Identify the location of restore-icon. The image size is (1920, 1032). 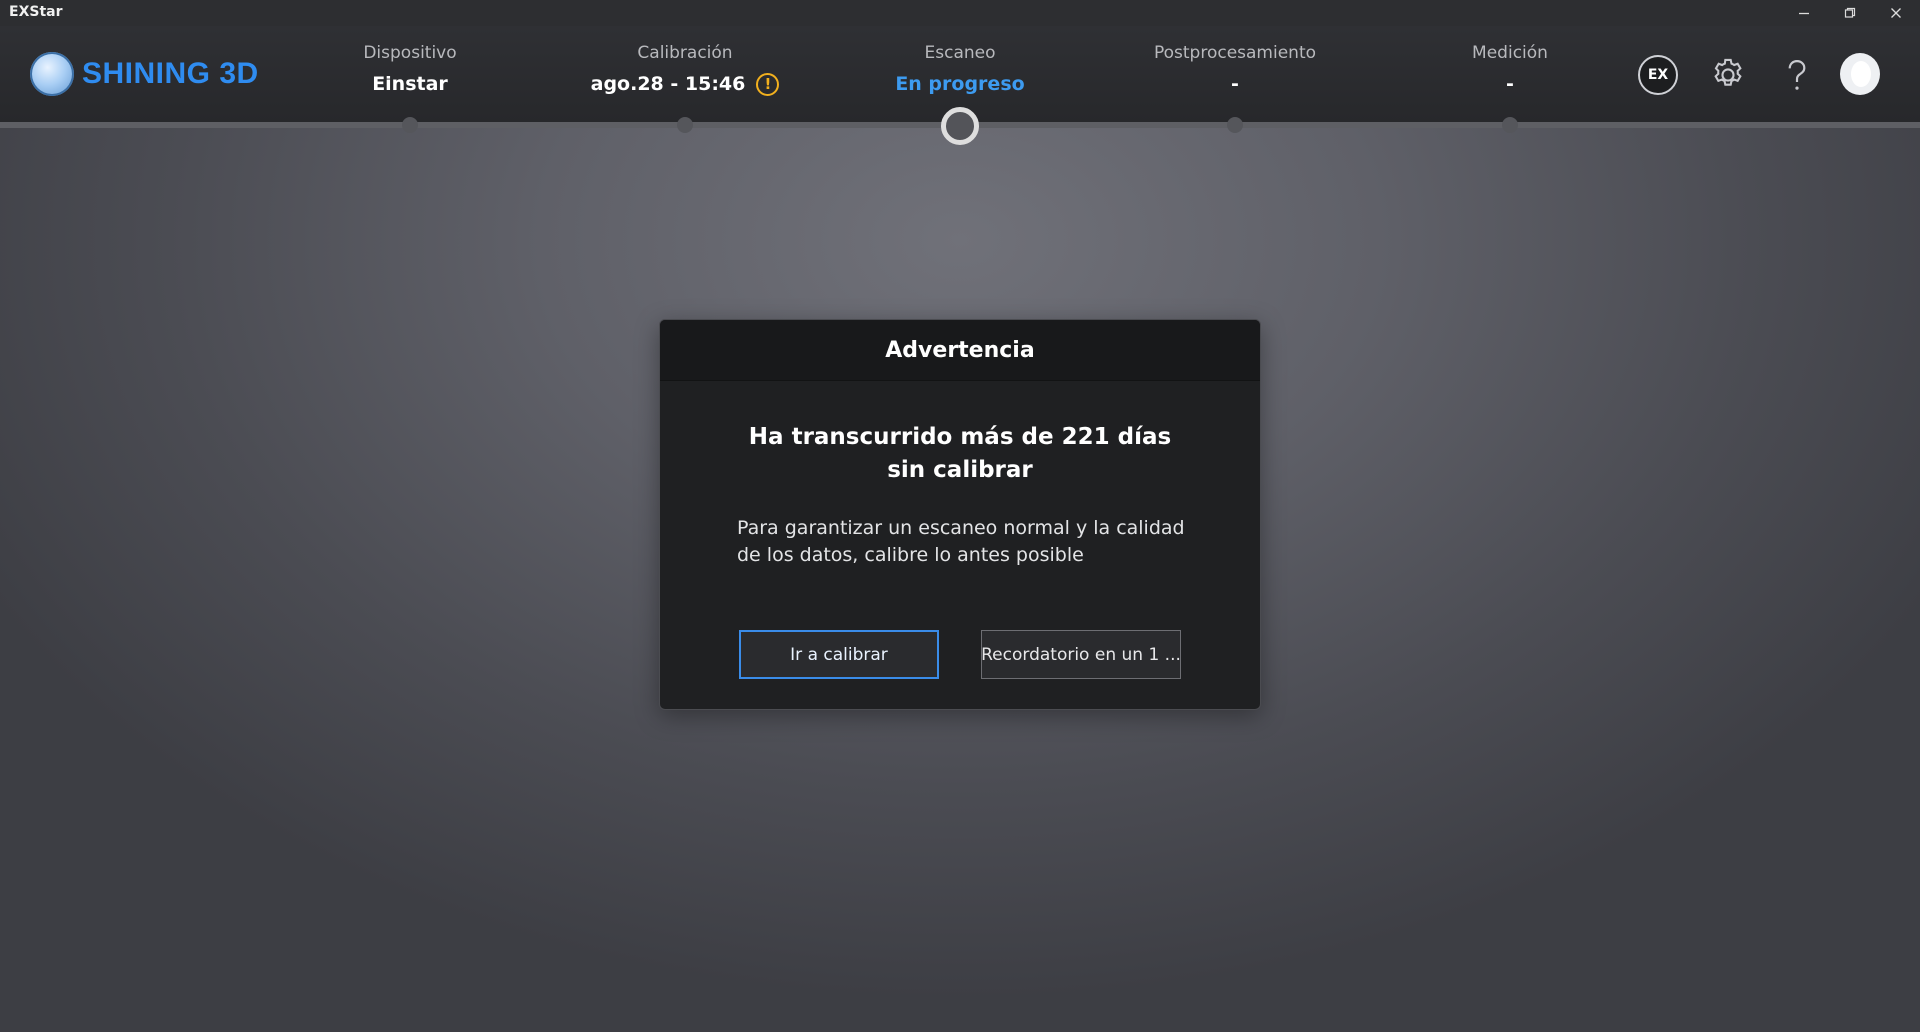
(1850, 12).